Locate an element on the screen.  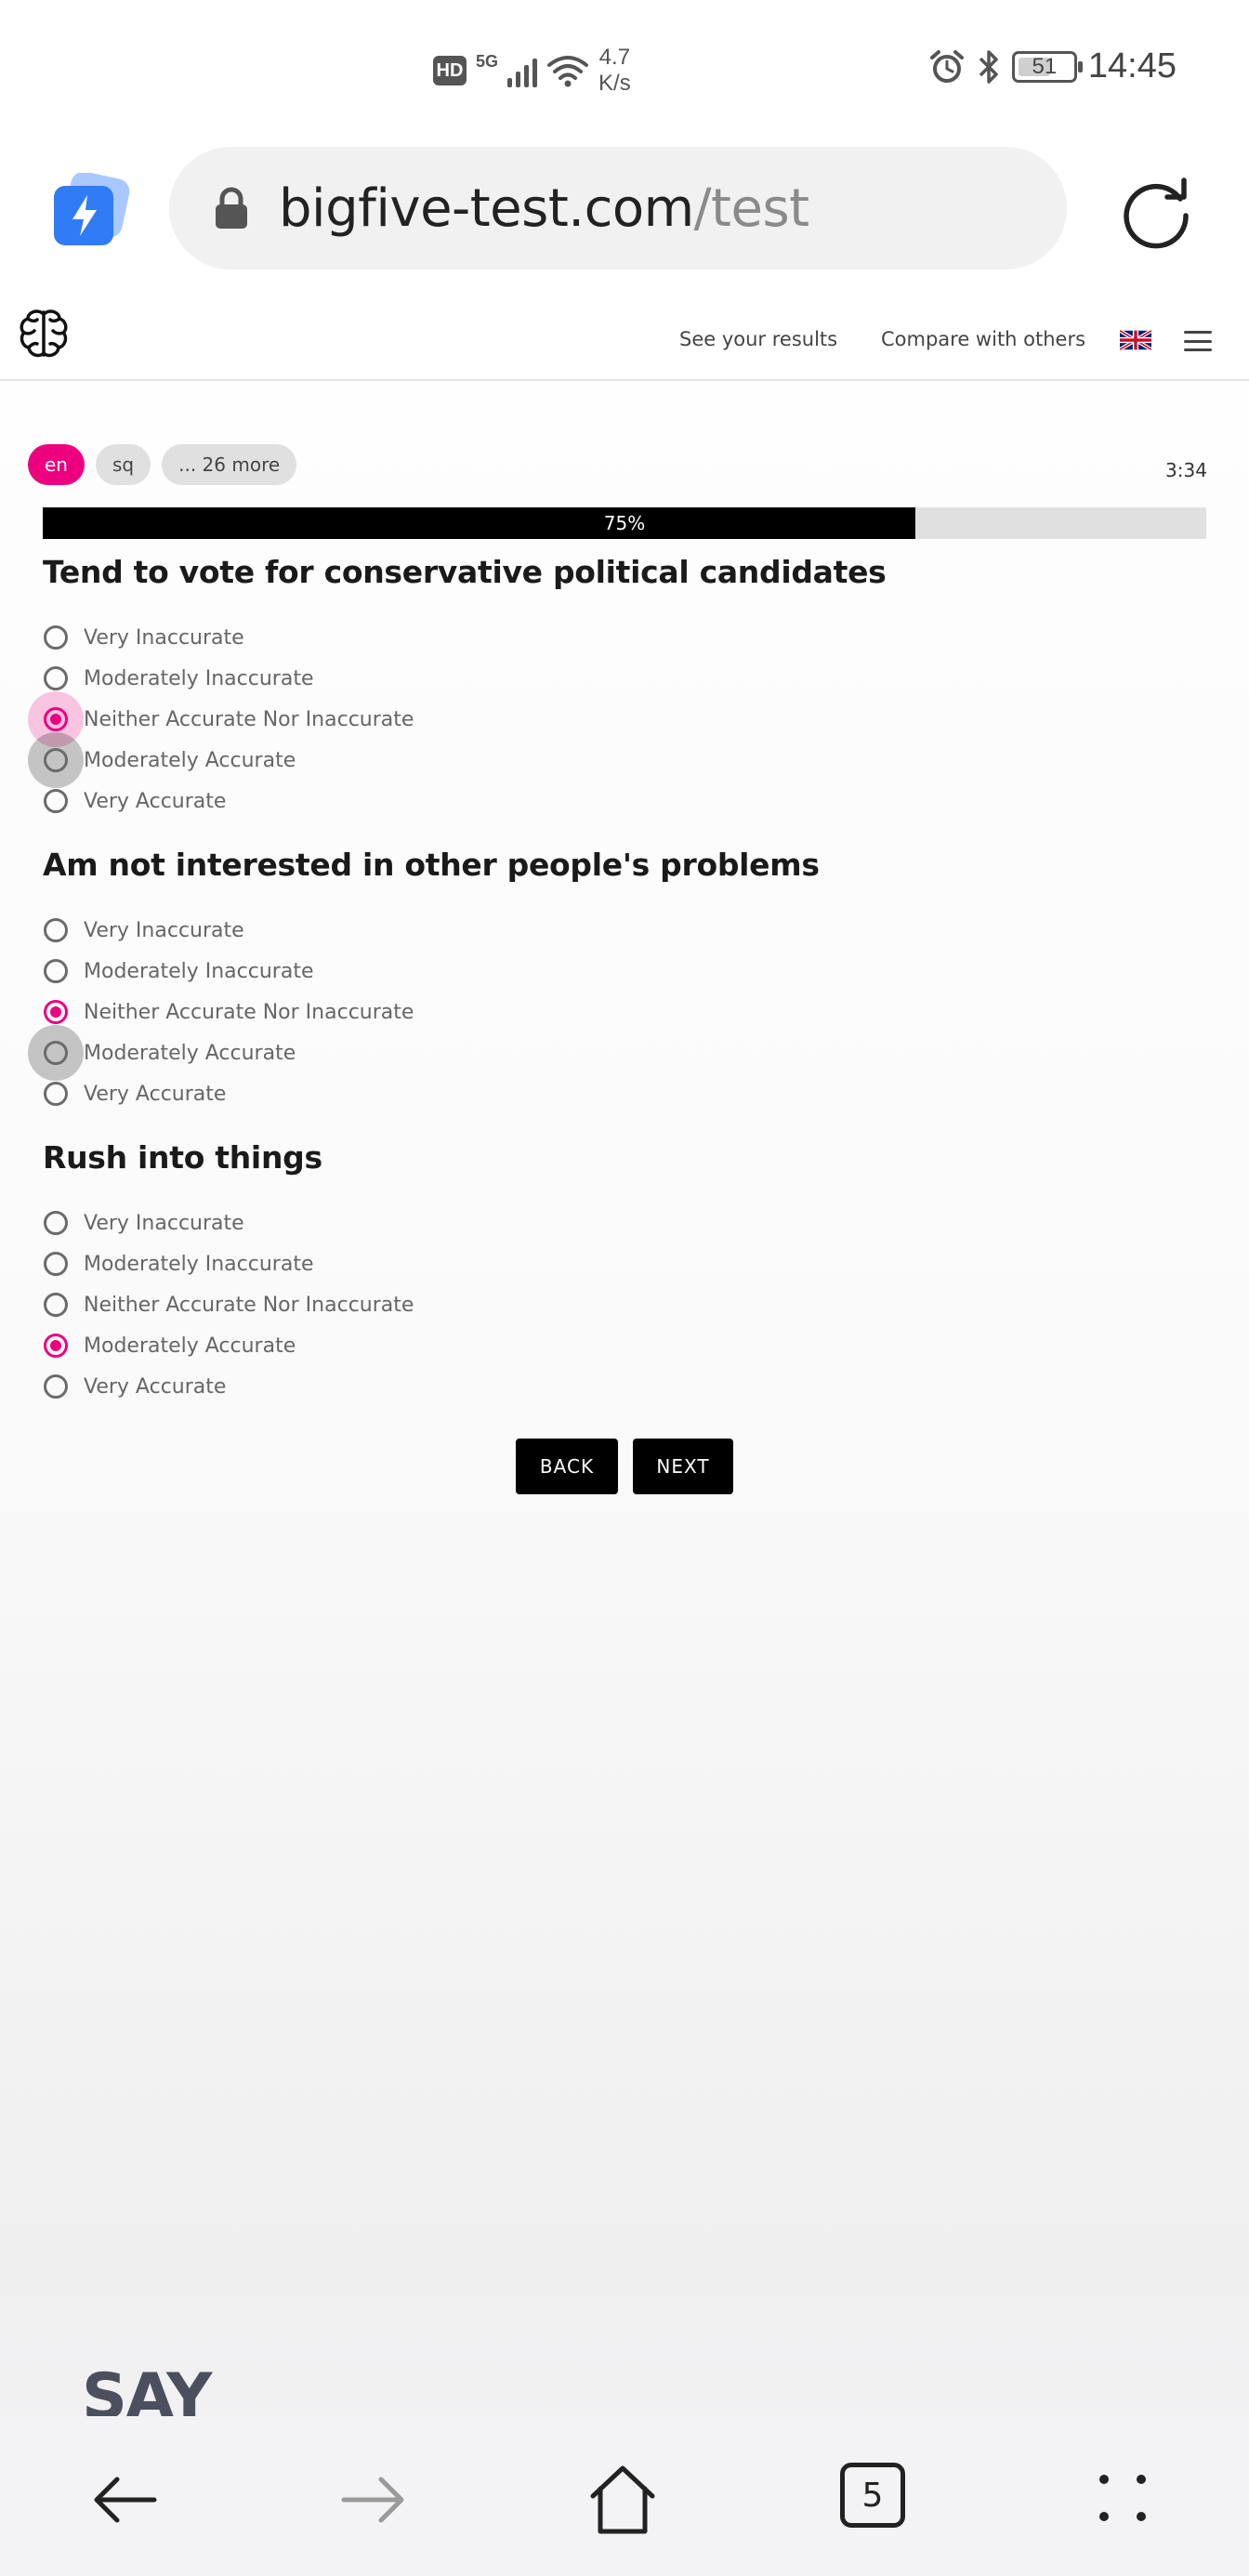
system-status: 51 14:45 is located at coordinates (1052, 66).